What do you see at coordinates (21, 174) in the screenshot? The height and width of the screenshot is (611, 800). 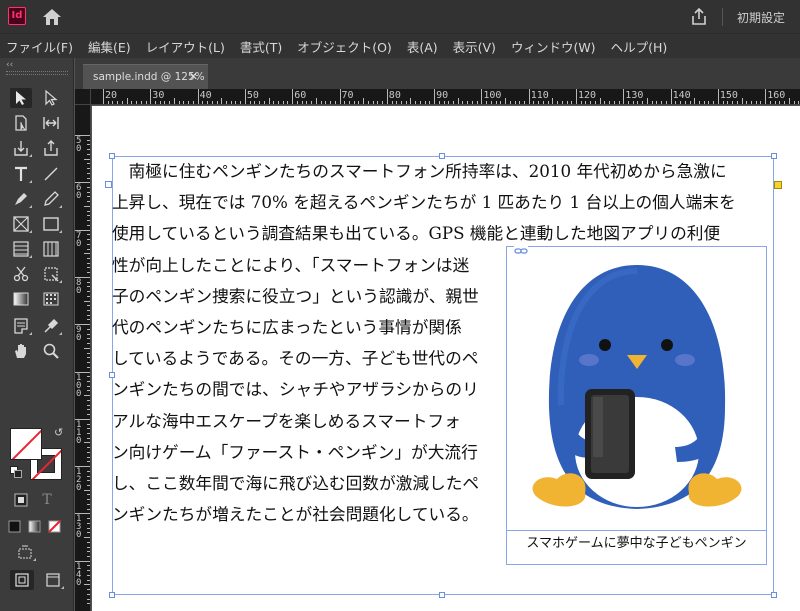 I see `type-tool-icon` at bounding box center [21, 174].